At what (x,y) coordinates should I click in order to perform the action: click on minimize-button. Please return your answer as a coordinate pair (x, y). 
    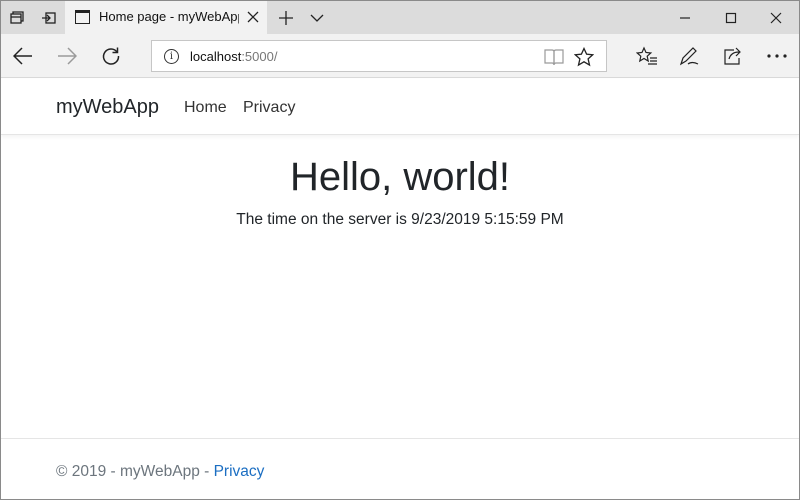
    Looking at the image, I should click on (685, 17).